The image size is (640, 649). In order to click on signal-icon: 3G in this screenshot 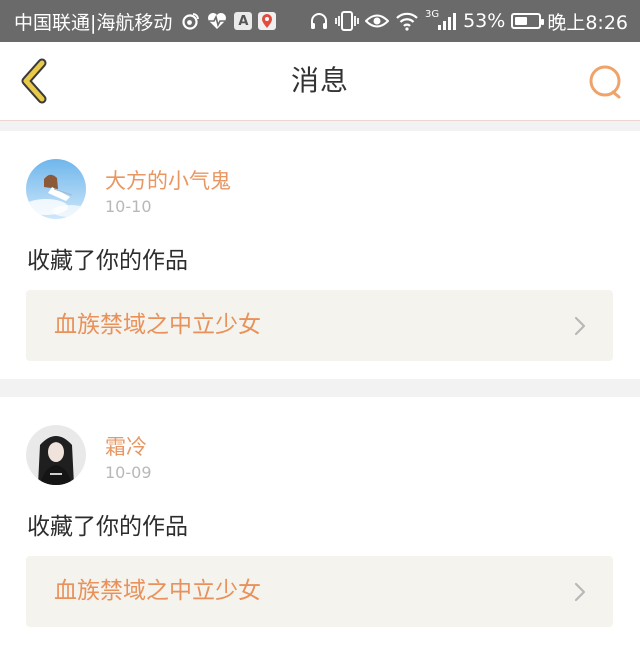, I will do `click(440, 19)`.